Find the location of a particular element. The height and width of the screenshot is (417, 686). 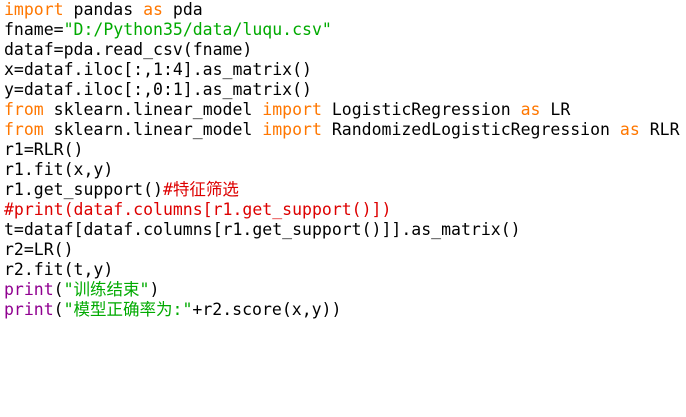

code-line: r2=LR() is located at coordinates (344, 250).